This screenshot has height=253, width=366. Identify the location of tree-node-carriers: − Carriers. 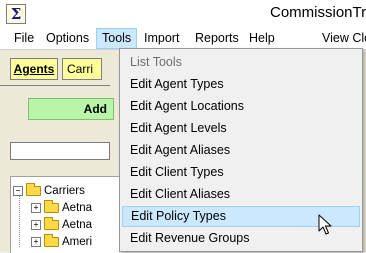
(49, 190).